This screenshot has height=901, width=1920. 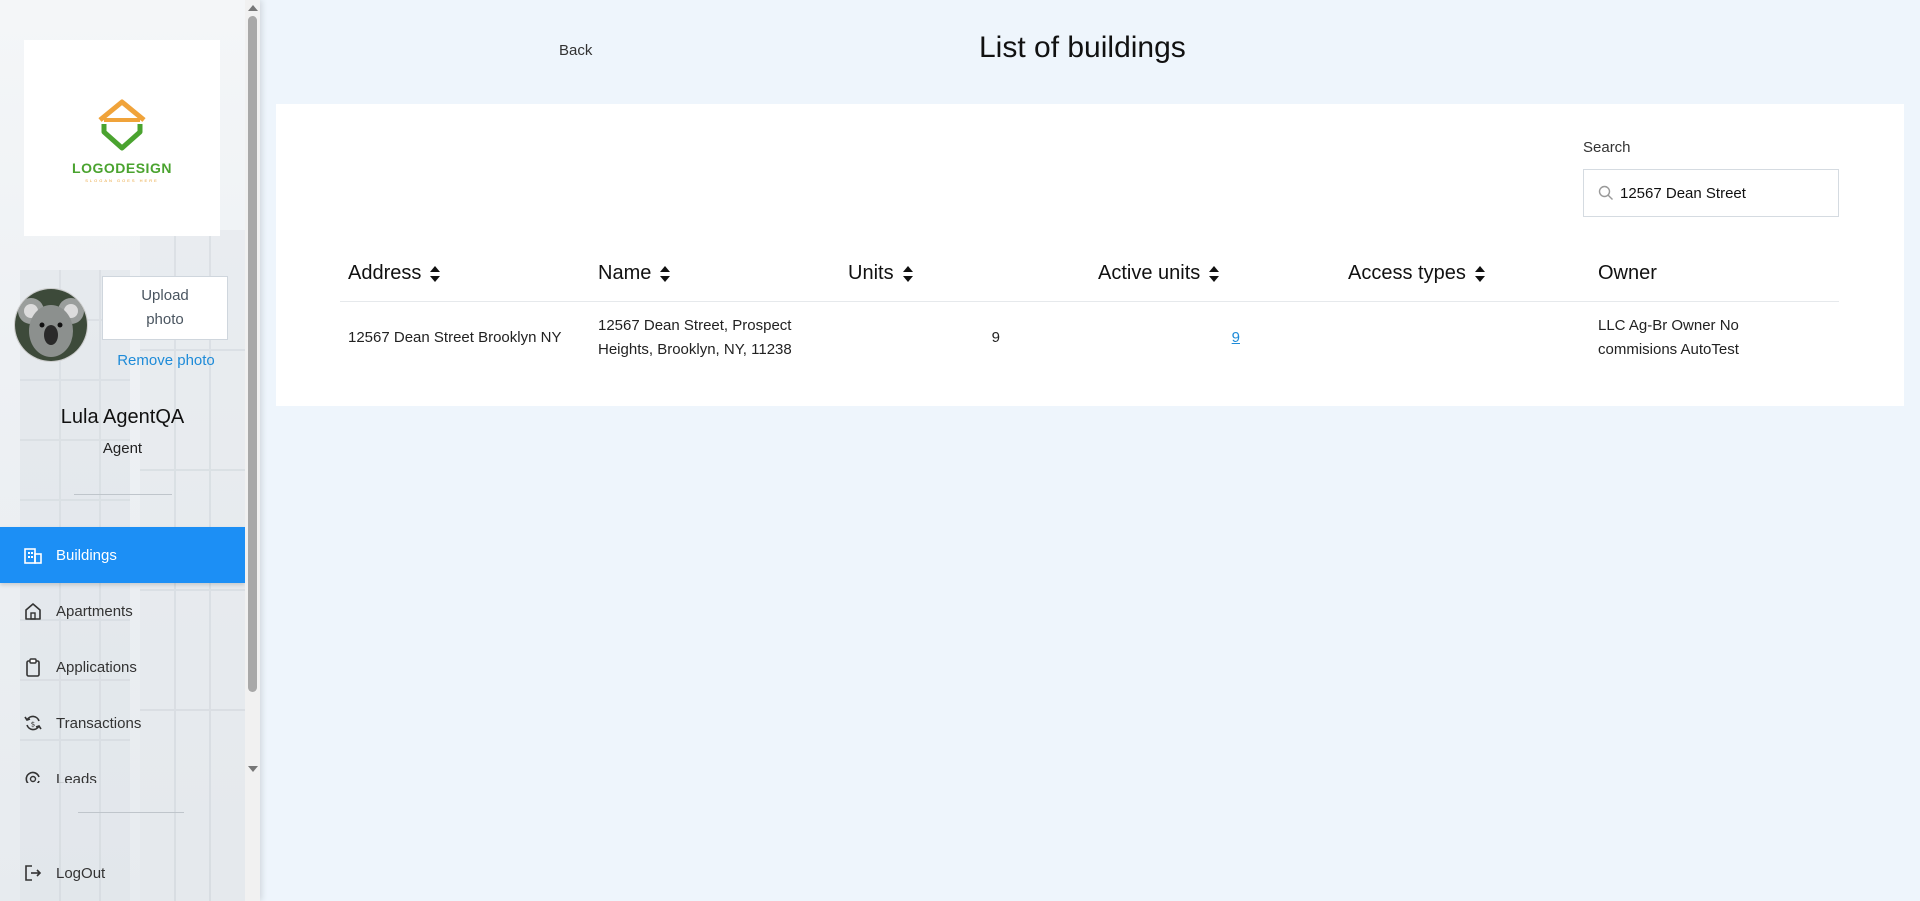 I want to click on building-icon, so click(x=33, y=555).